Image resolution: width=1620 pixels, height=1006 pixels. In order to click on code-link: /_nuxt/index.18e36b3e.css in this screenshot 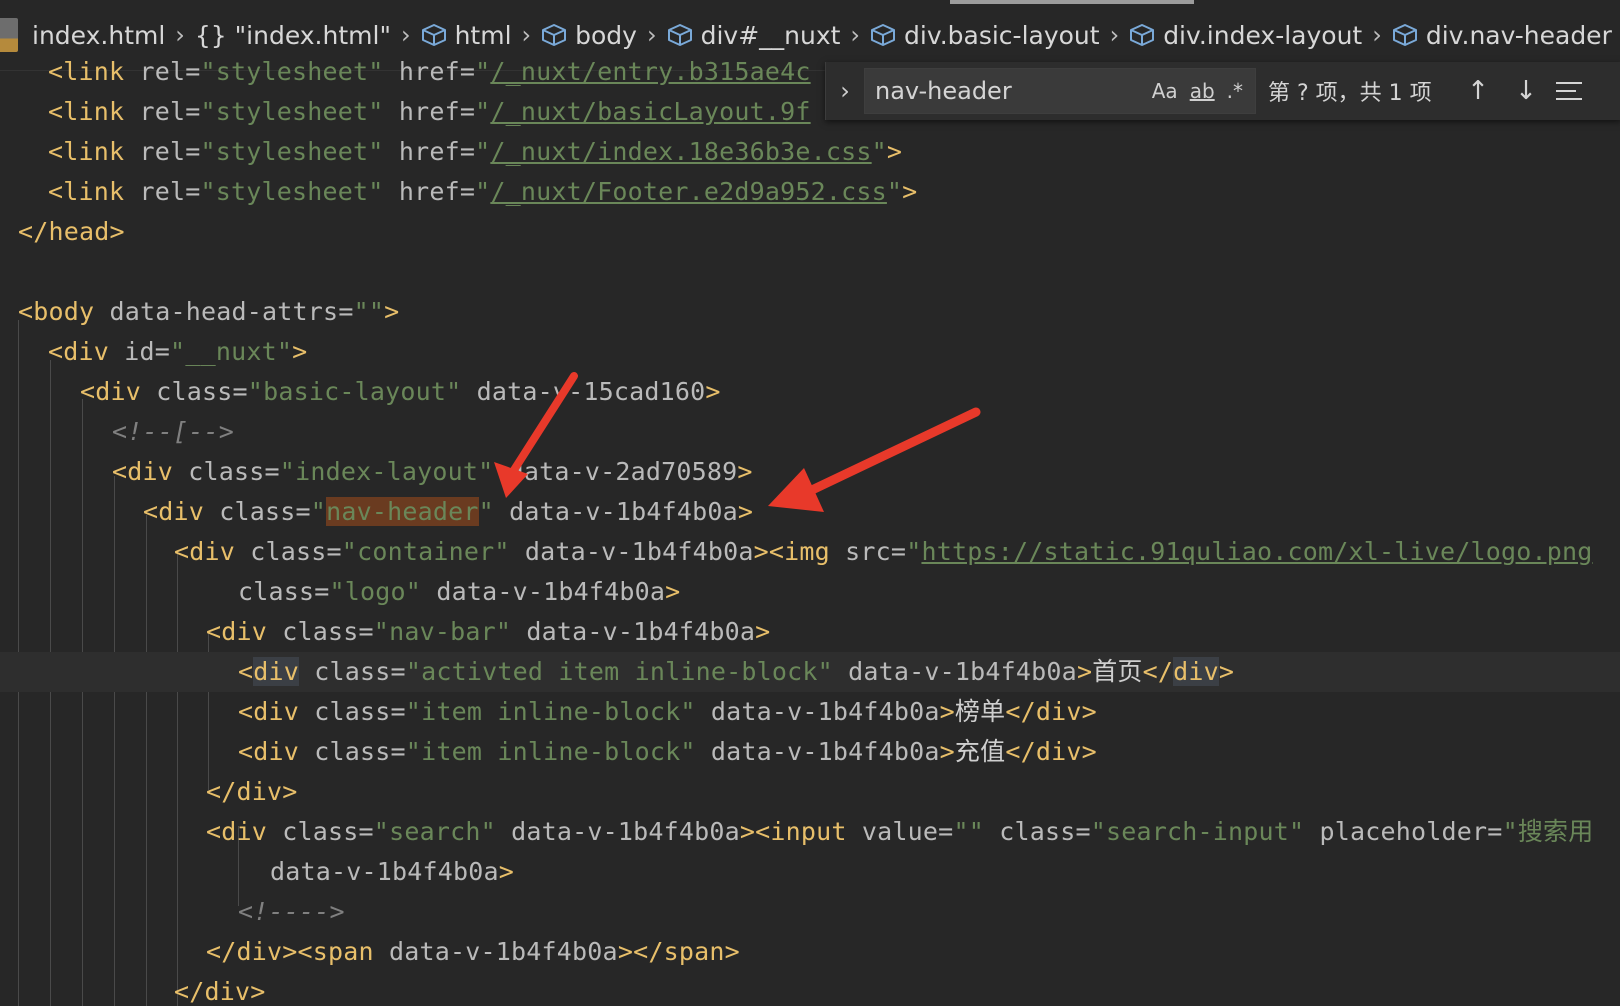, I will do `click(680, 151)`.